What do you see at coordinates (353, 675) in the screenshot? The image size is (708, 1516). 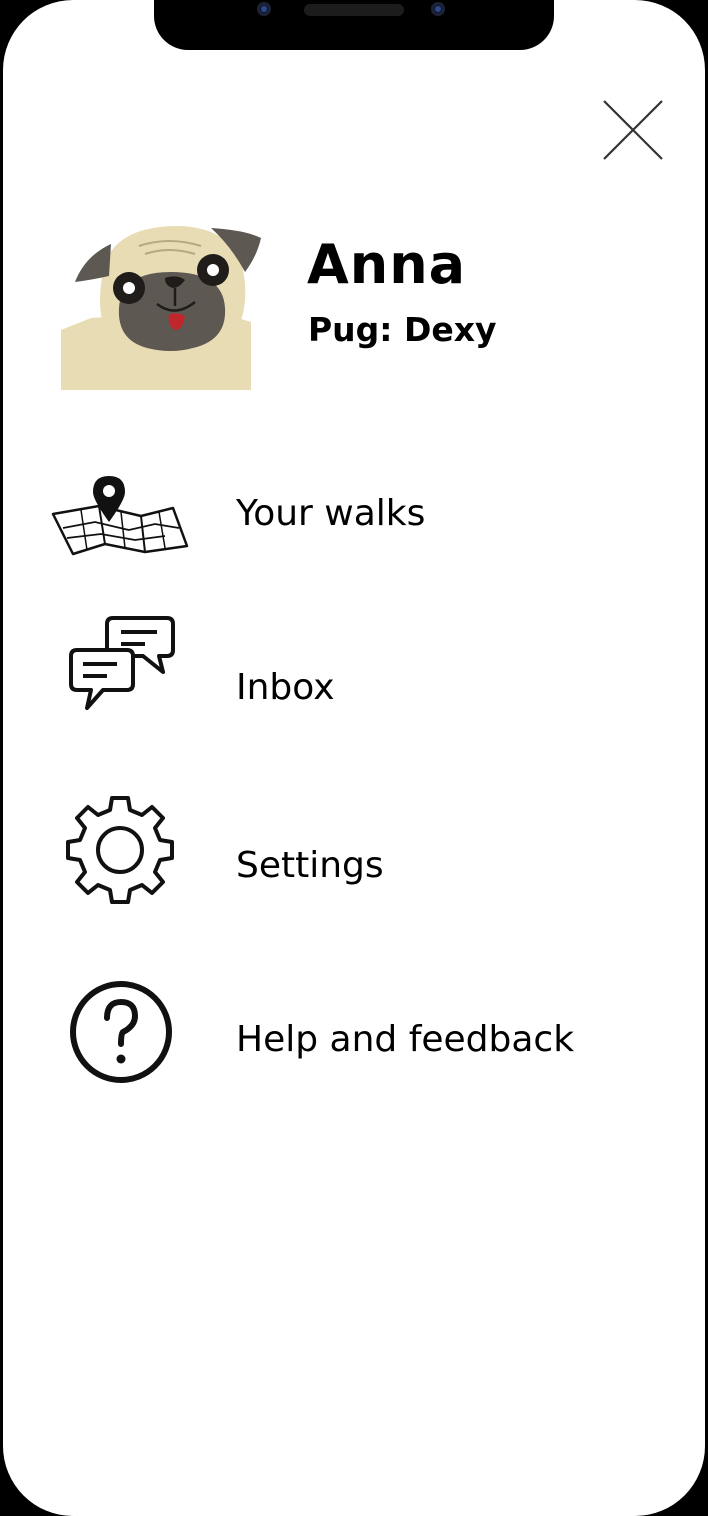 I see `menu-item-inbox: Inbox` at bounding box center [353, 675].